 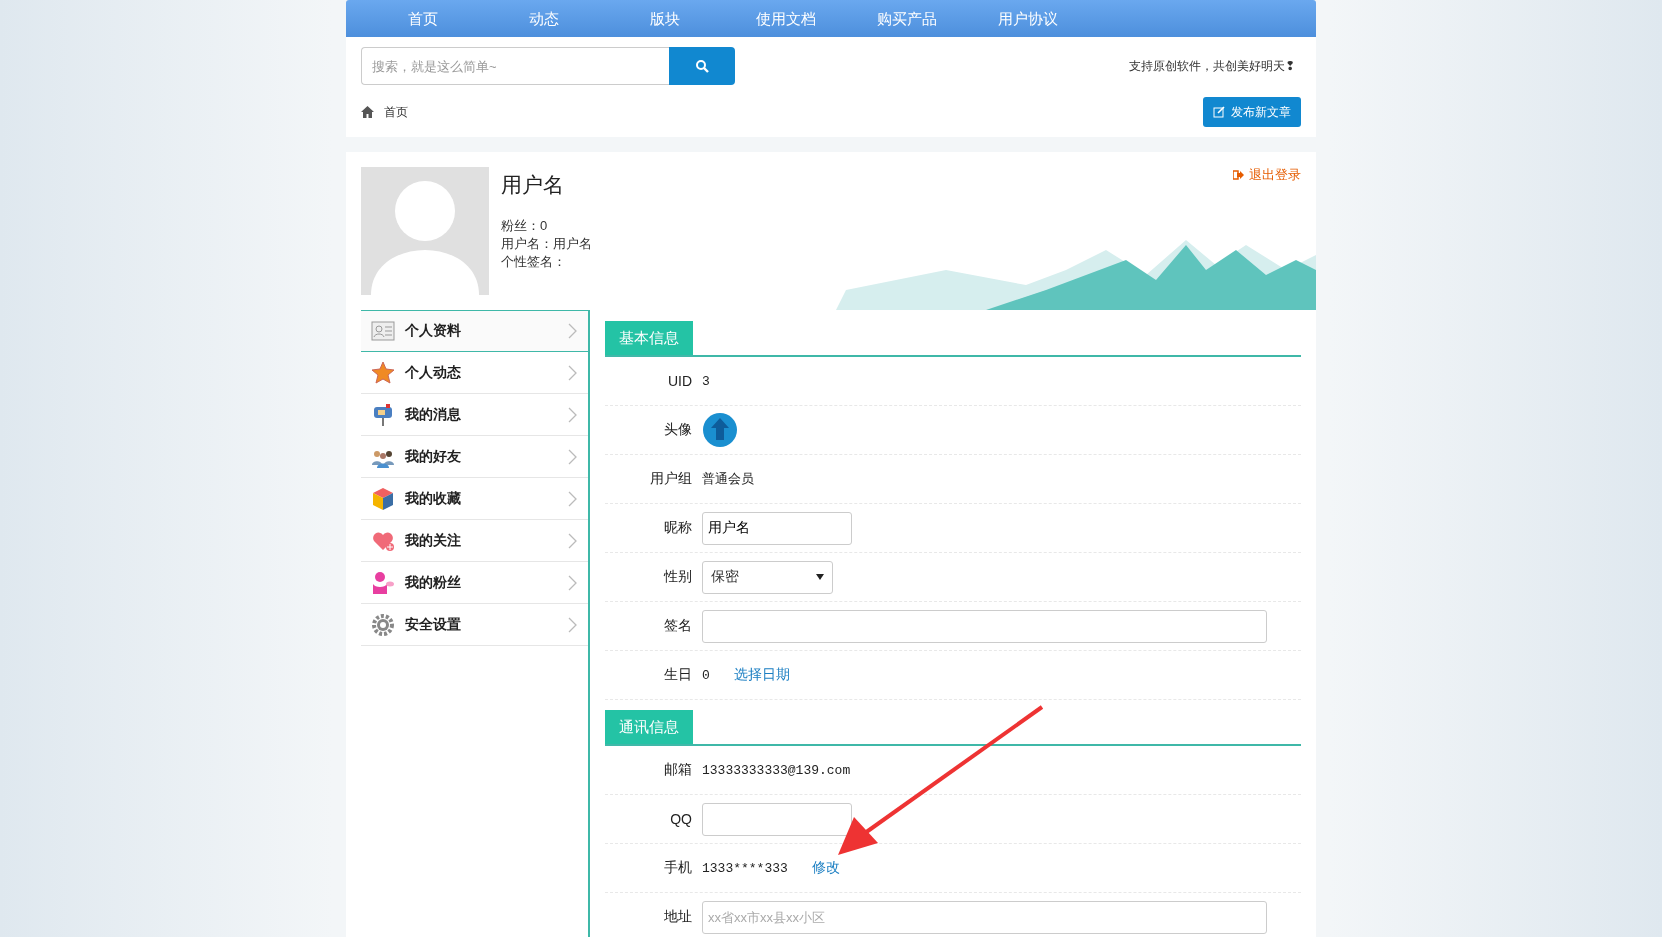 I want to click on field-value: 13333333333@139.com, so click(x=776, y=770).